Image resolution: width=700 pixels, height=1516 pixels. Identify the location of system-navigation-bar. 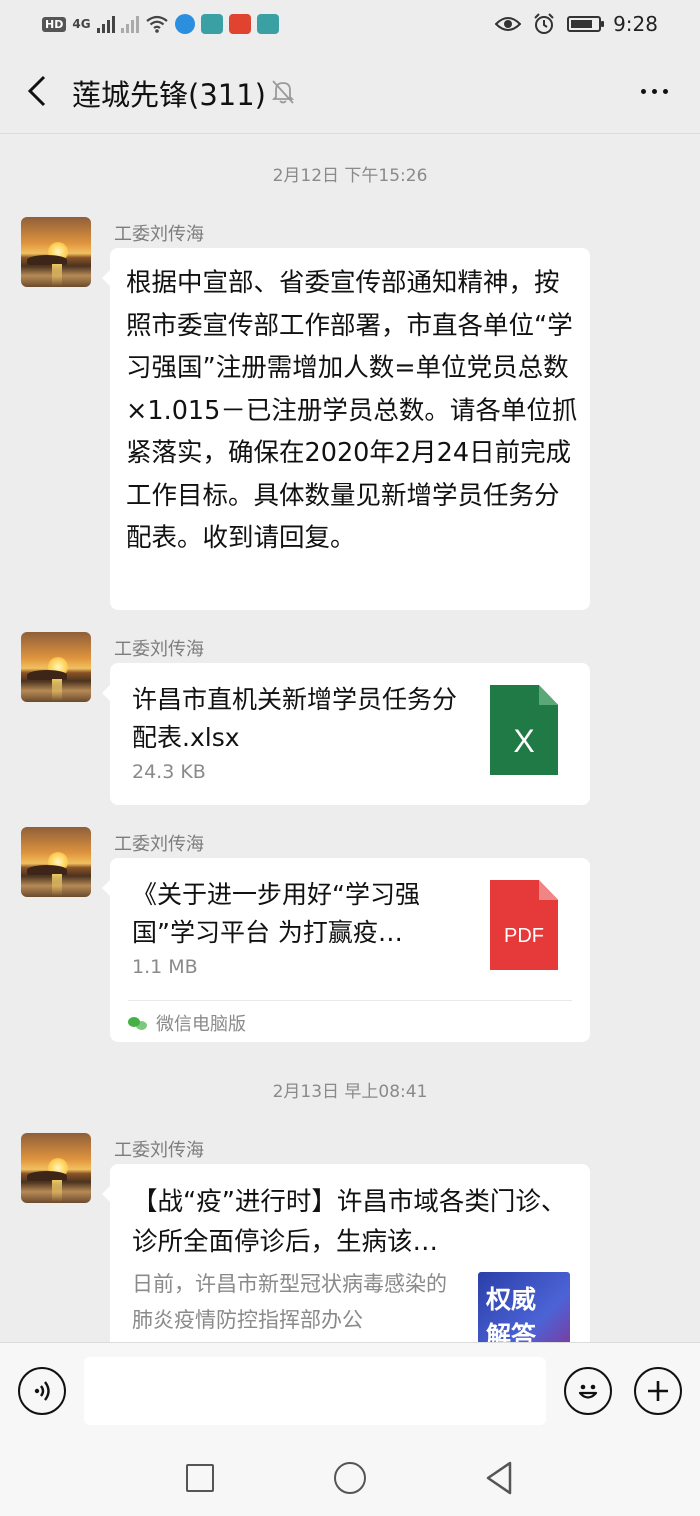
(350, 1478).